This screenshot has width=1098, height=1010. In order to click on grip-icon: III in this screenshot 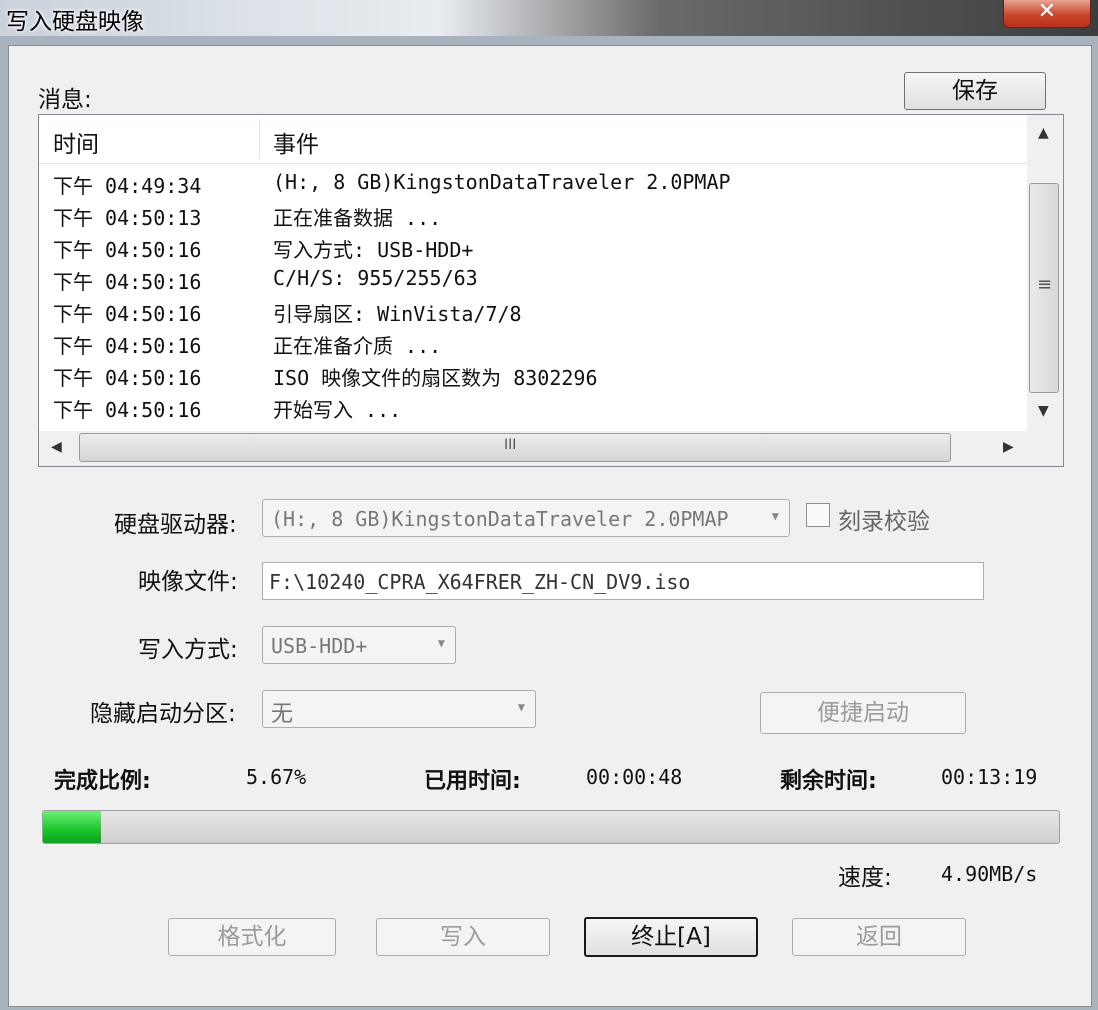, I will do `click(510, 445)`.